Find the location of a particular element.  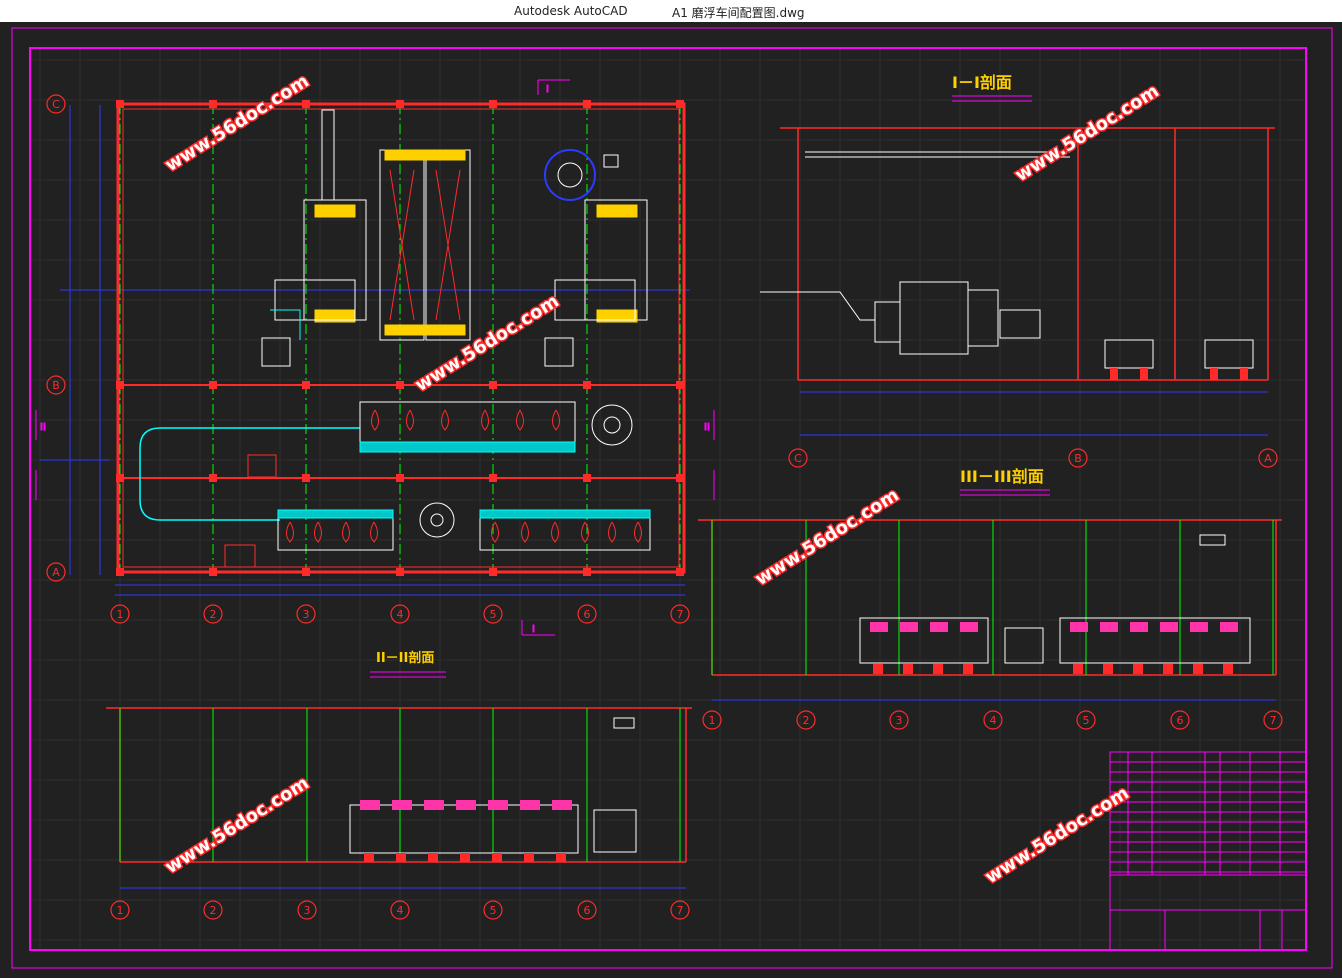

plan-col-label-2: 2 is located at coordinates (213, 614).